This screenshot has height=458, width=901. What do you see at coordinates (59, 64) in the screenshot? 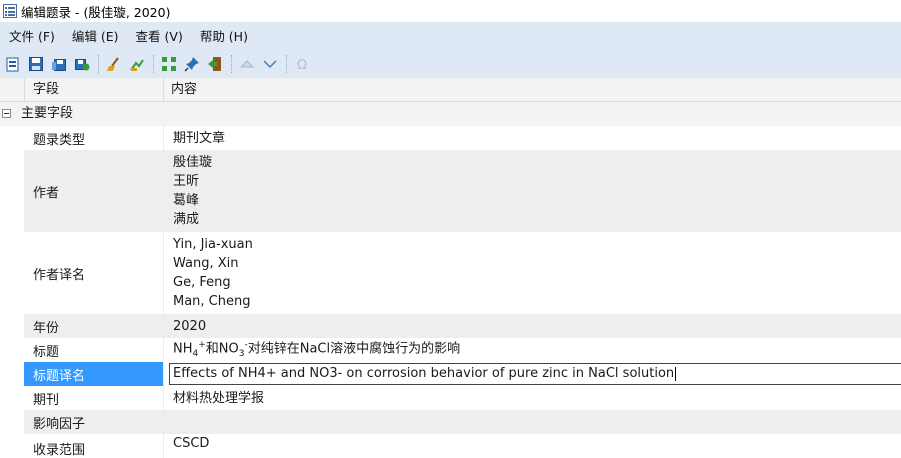
I see `save-all-icon` at bounding box center [59, 64].